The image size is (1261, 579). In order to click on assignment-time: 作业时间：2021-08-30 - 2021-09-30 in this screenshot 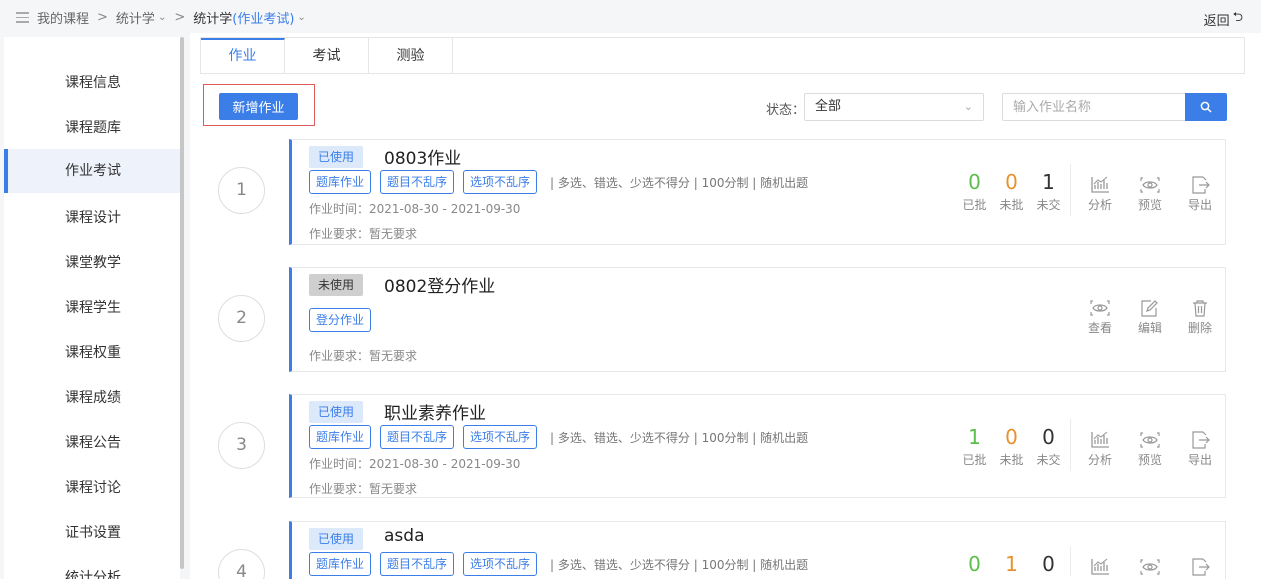, I will do `click(415, 464)`.